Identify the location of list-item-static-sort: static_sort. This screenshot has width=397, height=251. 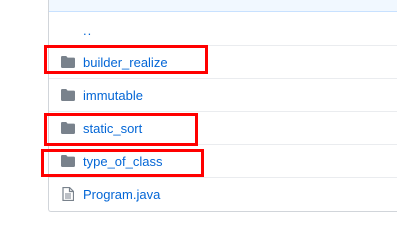
(223, 127).